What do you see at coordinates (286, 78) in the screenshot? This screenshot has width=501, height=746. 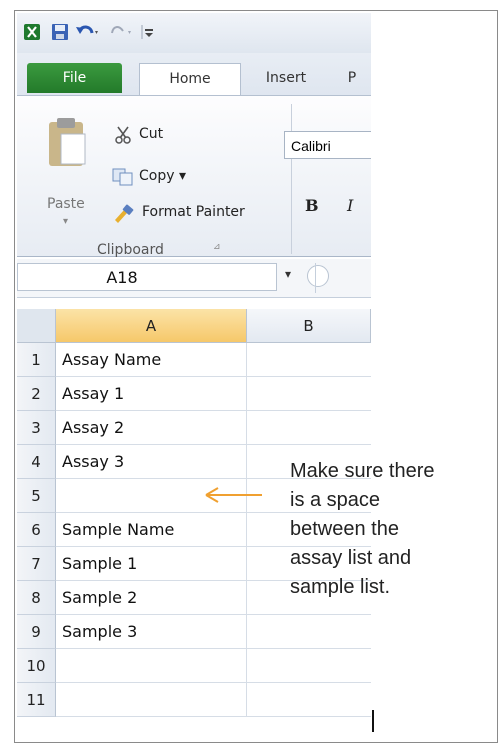 I see `tab-insert: Insert` at bounding box center [286, 78].